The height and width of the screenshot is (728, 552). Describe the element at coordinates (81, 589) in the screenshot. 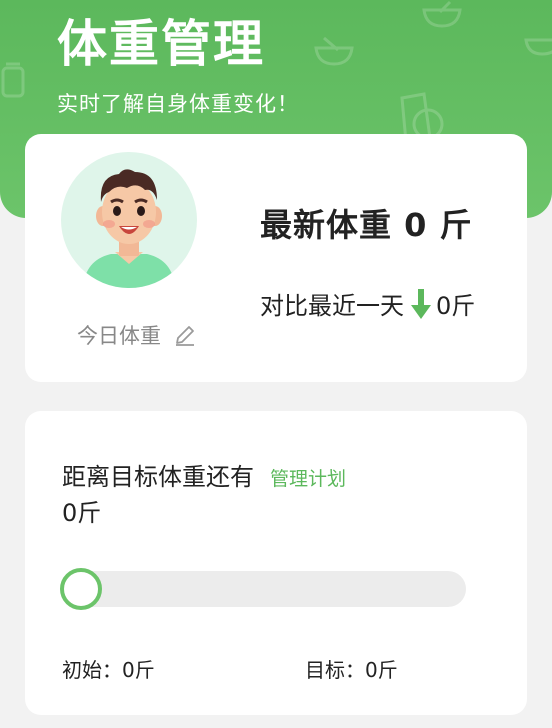

I see `progress-knob` at that location.